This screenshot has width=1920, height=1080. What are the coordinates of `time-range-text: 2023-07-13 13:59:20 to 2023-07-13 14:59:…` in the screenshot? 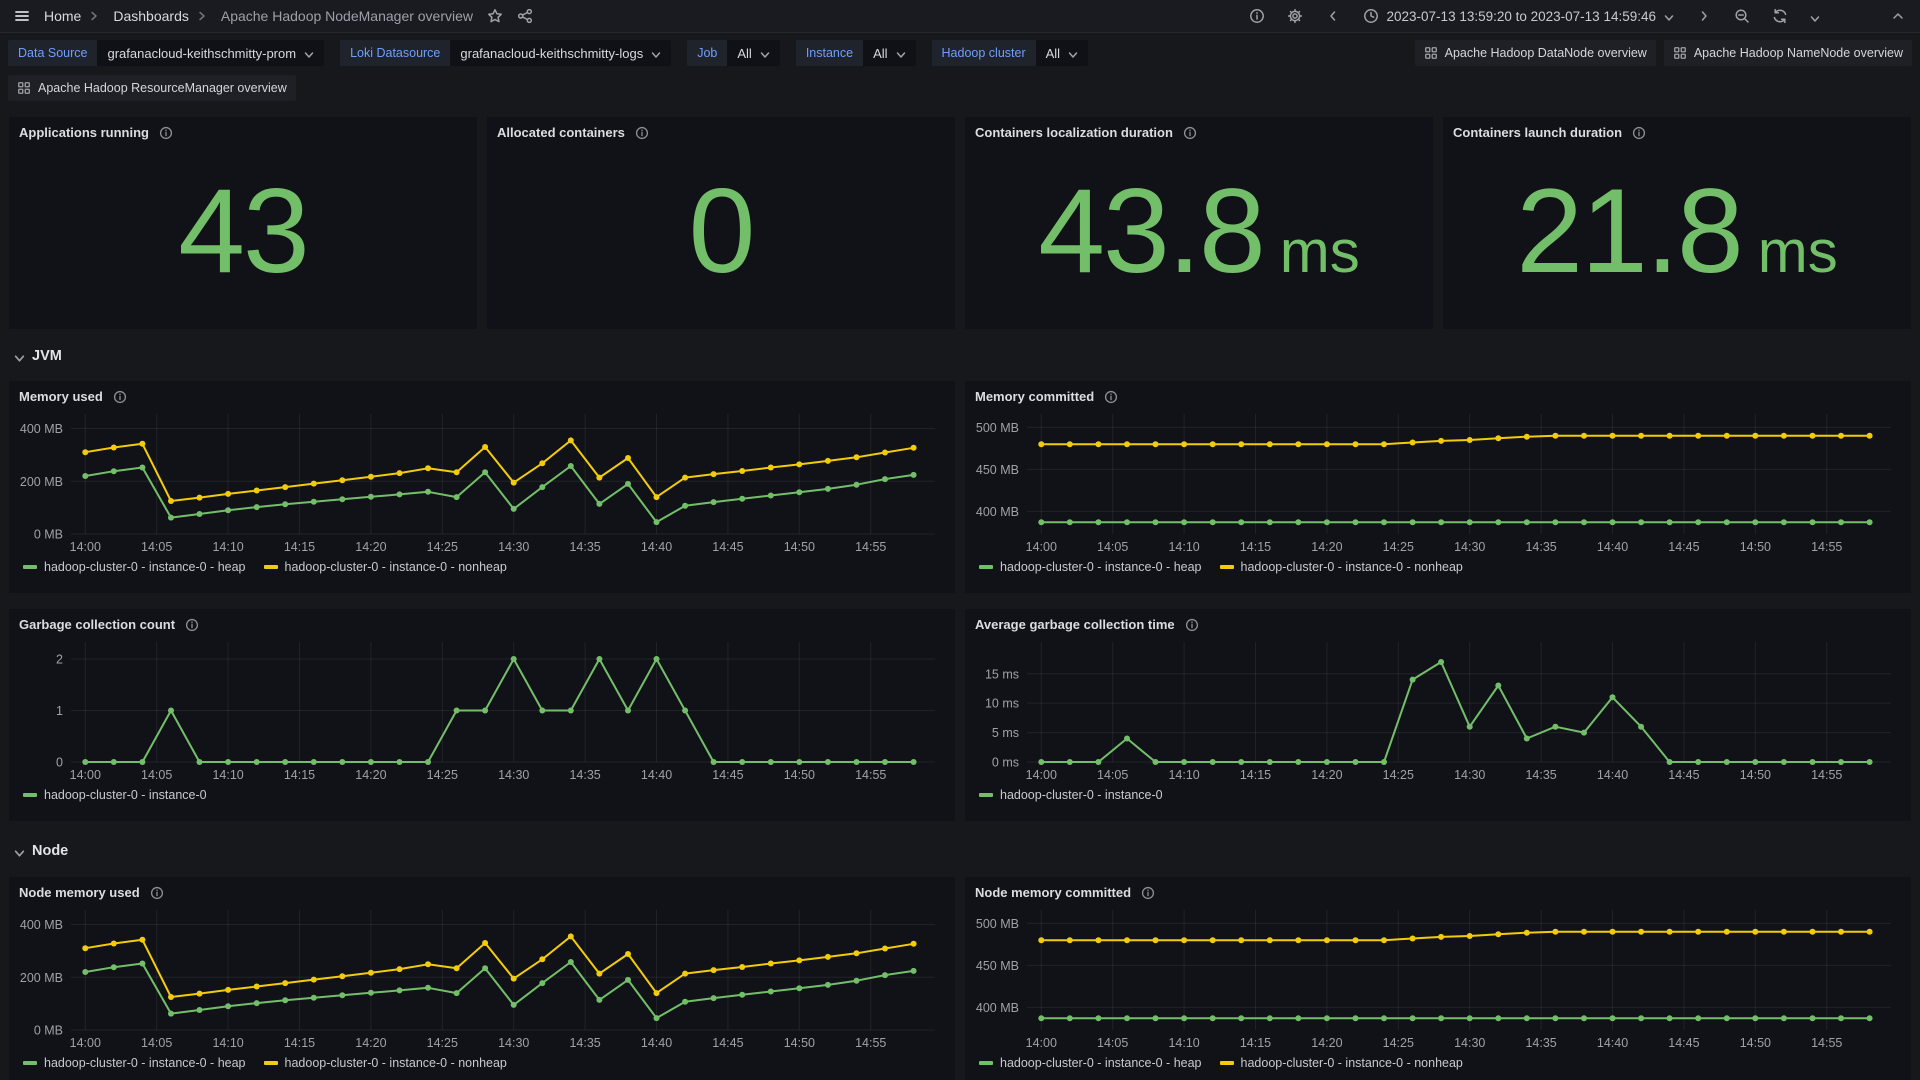 It's located at (1521, 16).